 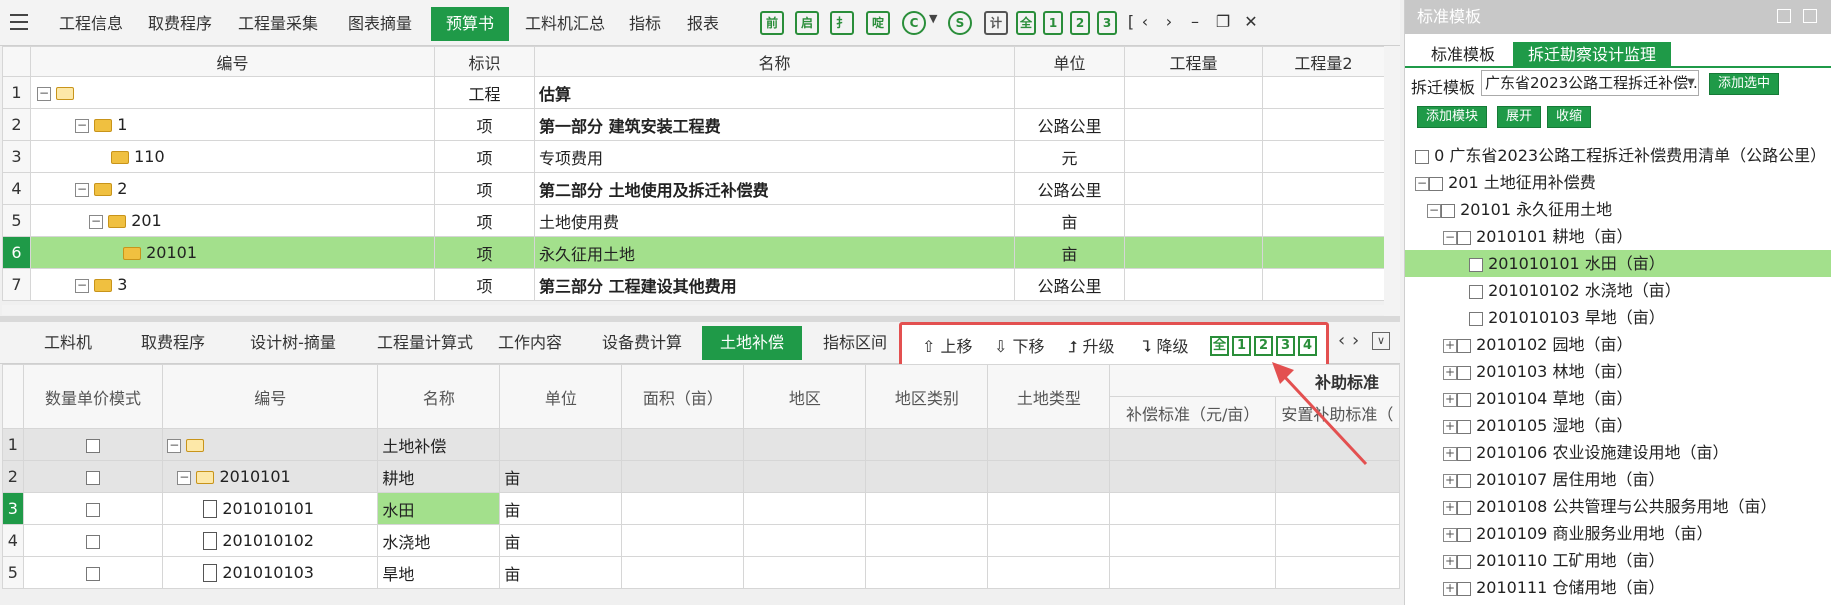 I want to click on table-row: 5 − 201 项 土地使用费 亩, so click(x=693, y=220).